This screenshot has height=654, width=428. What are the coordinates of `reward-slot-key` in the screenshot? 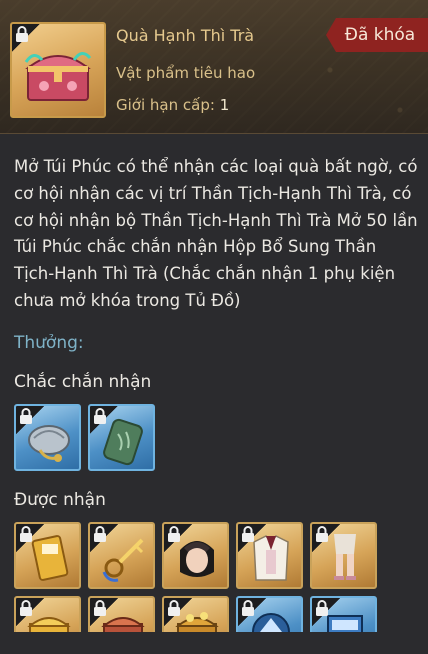 It's located at (121, 555).